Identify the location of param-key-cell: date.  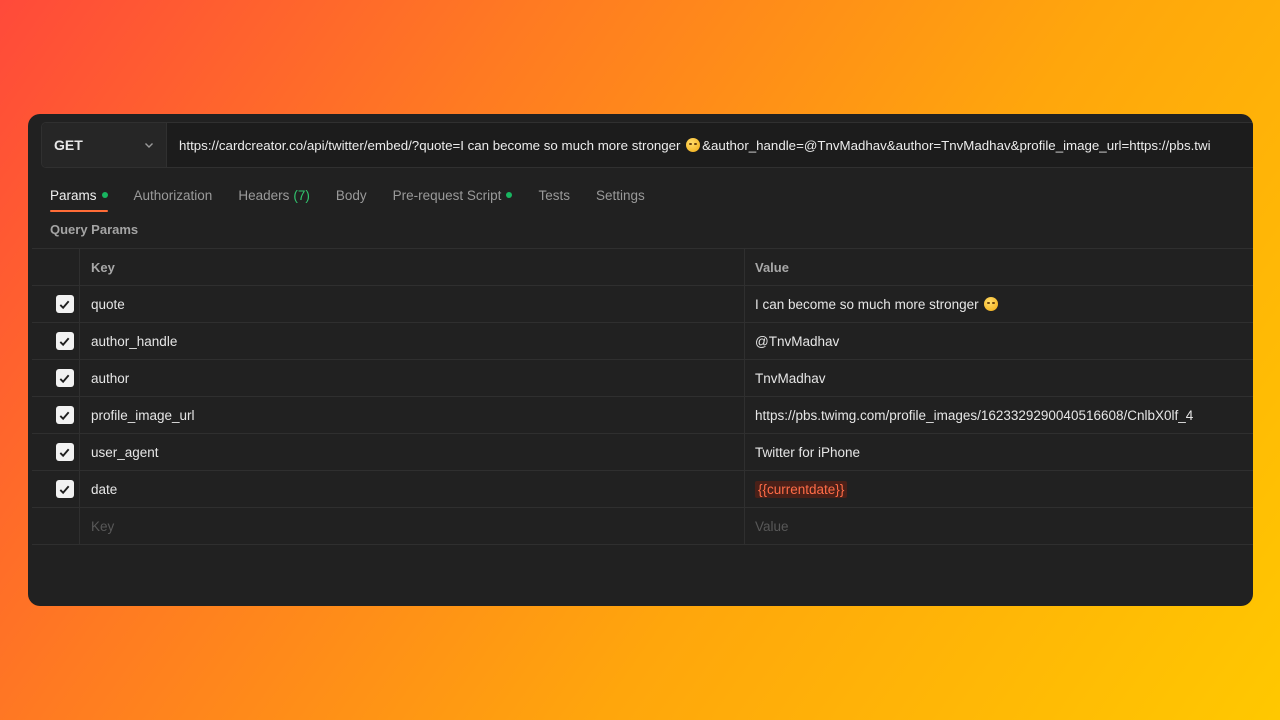
(412, 489).